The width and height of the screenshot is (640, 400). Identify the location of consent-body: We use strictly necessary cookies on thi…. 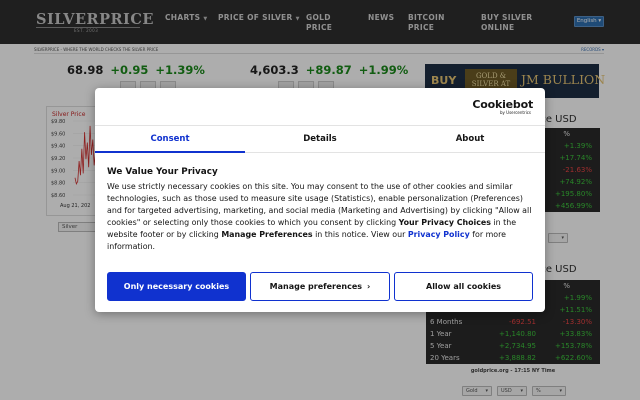
(319, 216).